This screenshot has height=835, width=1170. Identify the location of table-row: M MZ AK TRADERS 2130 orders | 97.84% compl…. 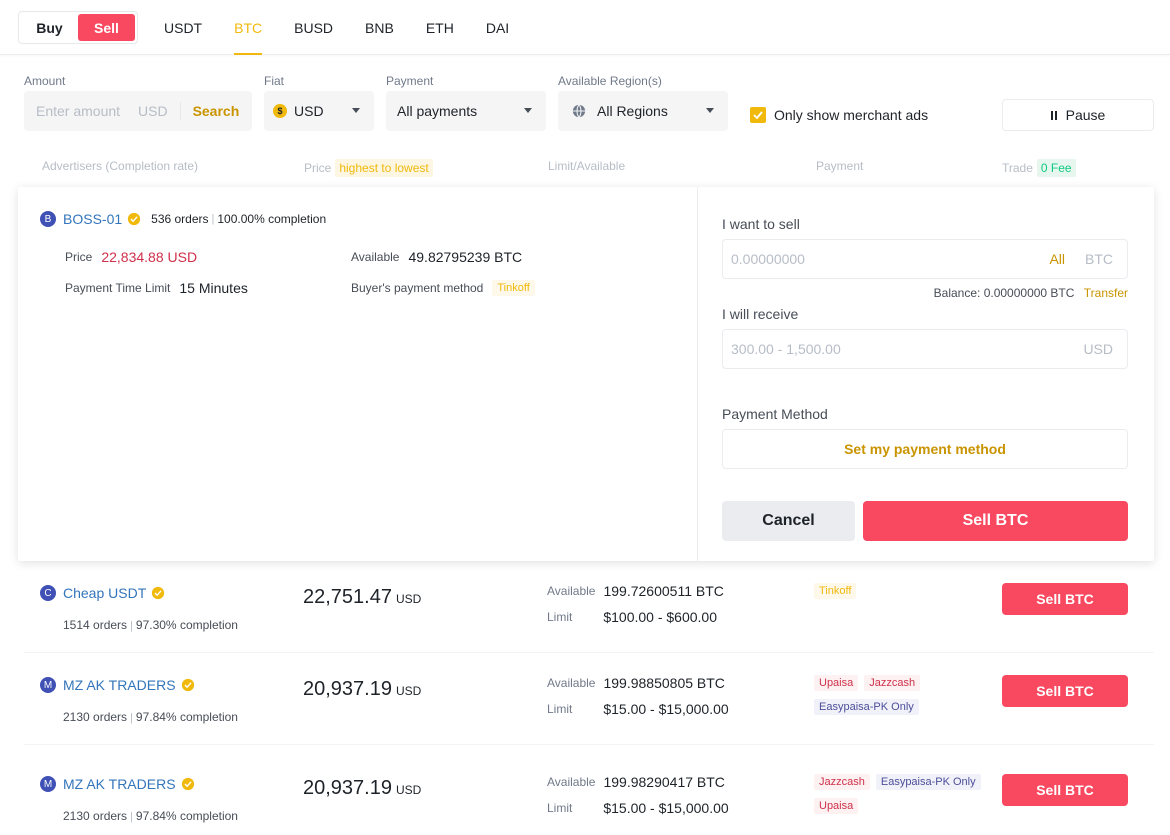
(589, 793).